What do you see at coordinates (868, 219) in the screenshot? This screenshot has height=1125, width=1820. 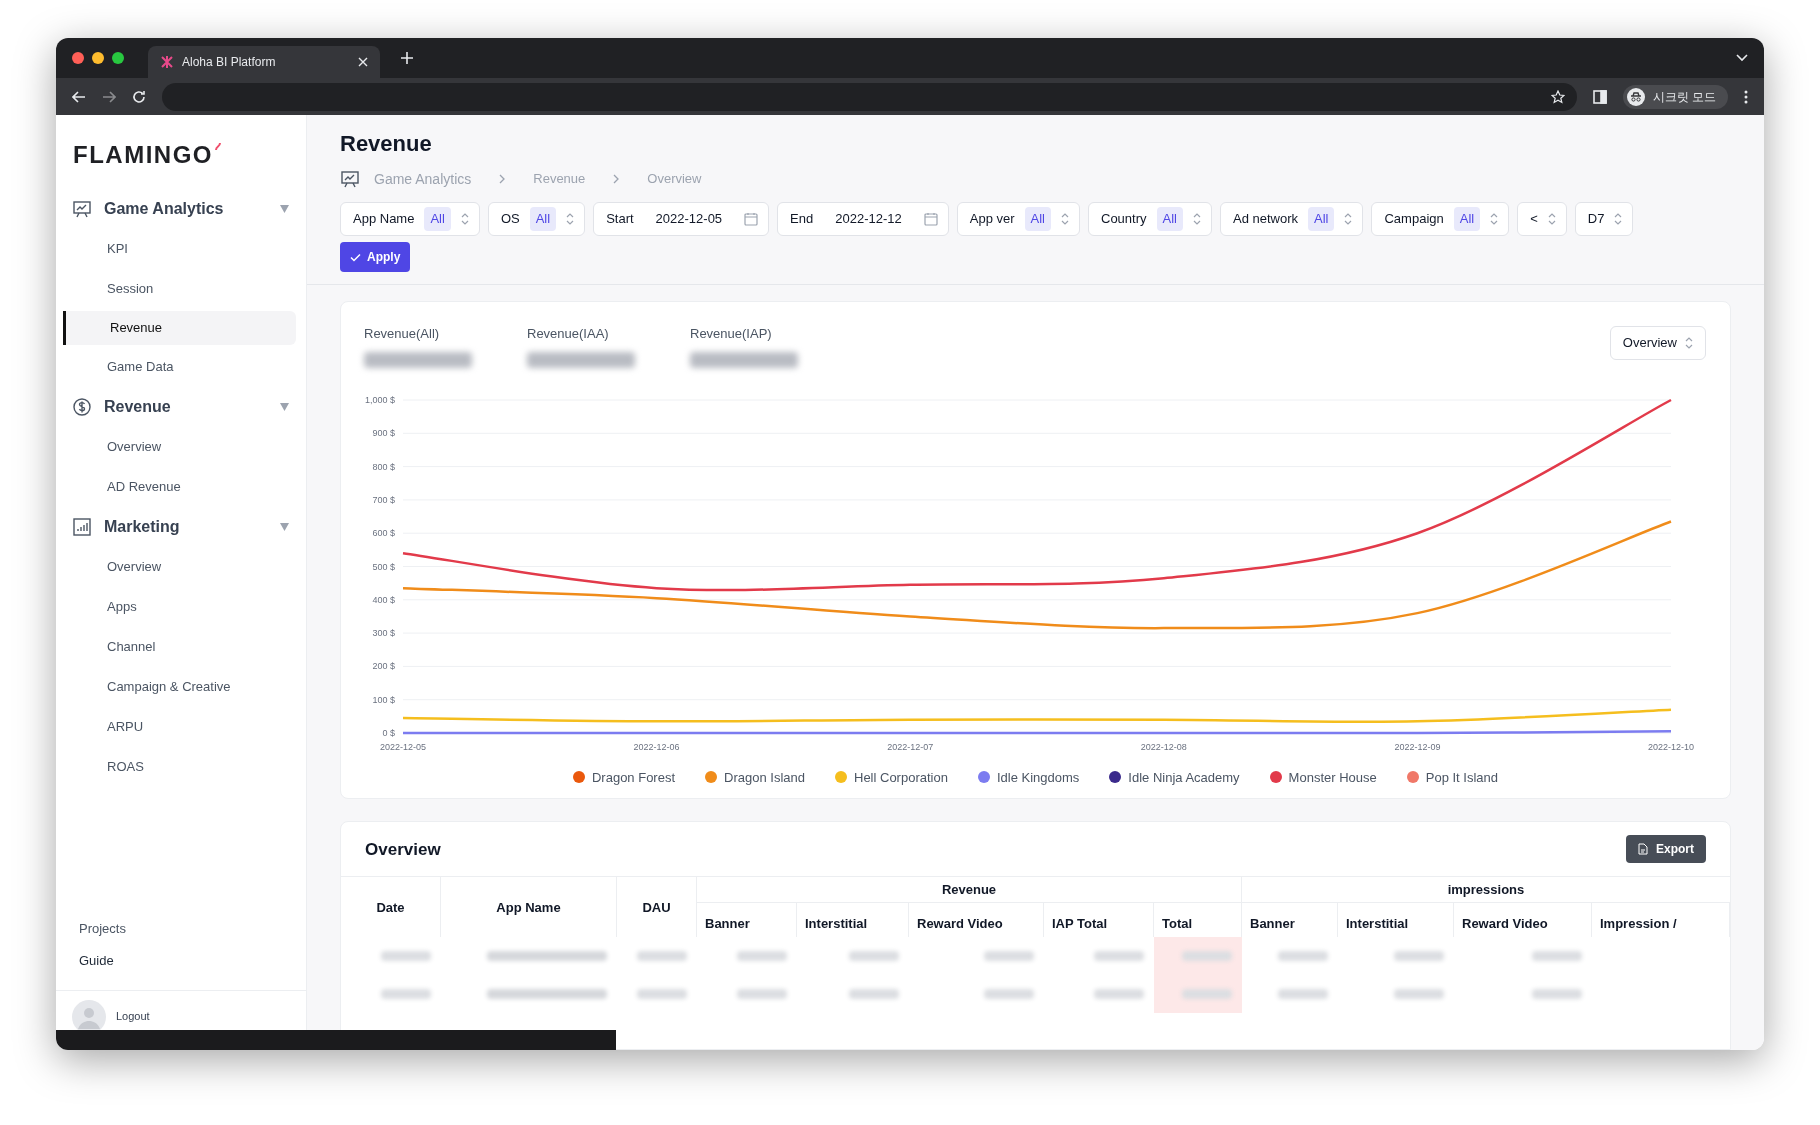 I see `date-value: 2022-12-12` at bounding box center [868, 219].